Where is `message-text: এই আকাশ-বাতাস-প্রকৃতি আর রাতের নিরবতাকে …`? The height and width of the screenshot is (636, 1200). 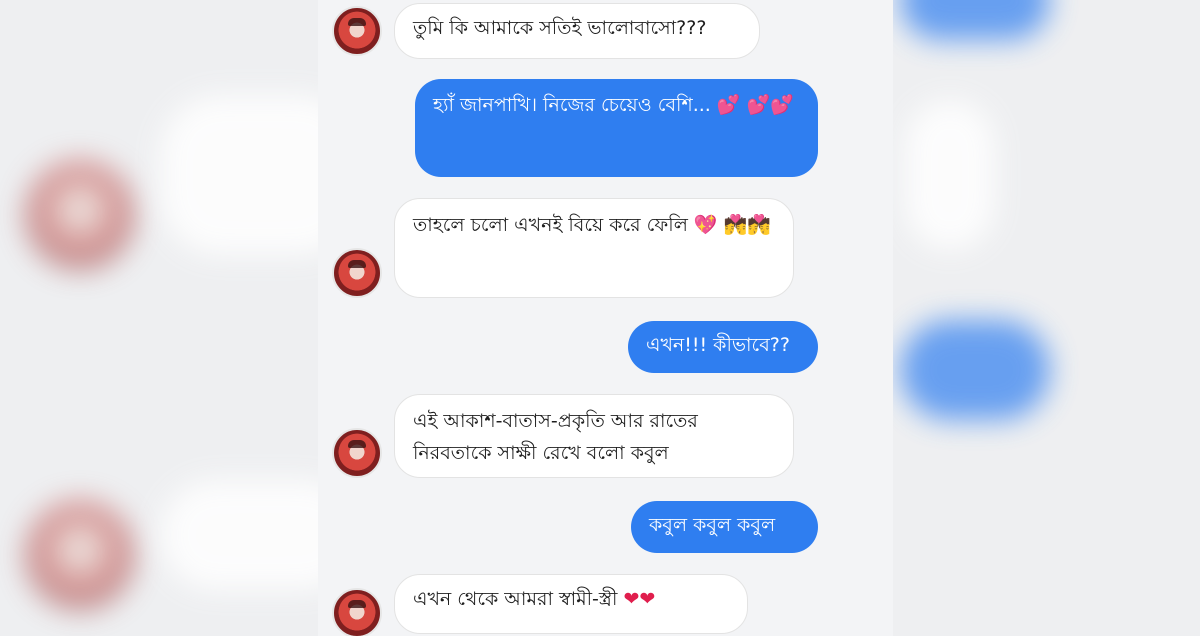 message-text: এই আকাশ-বাতাস-প্রকৃতি আর রাতের নিরবতাকে … is located at coordinates (555, 437).